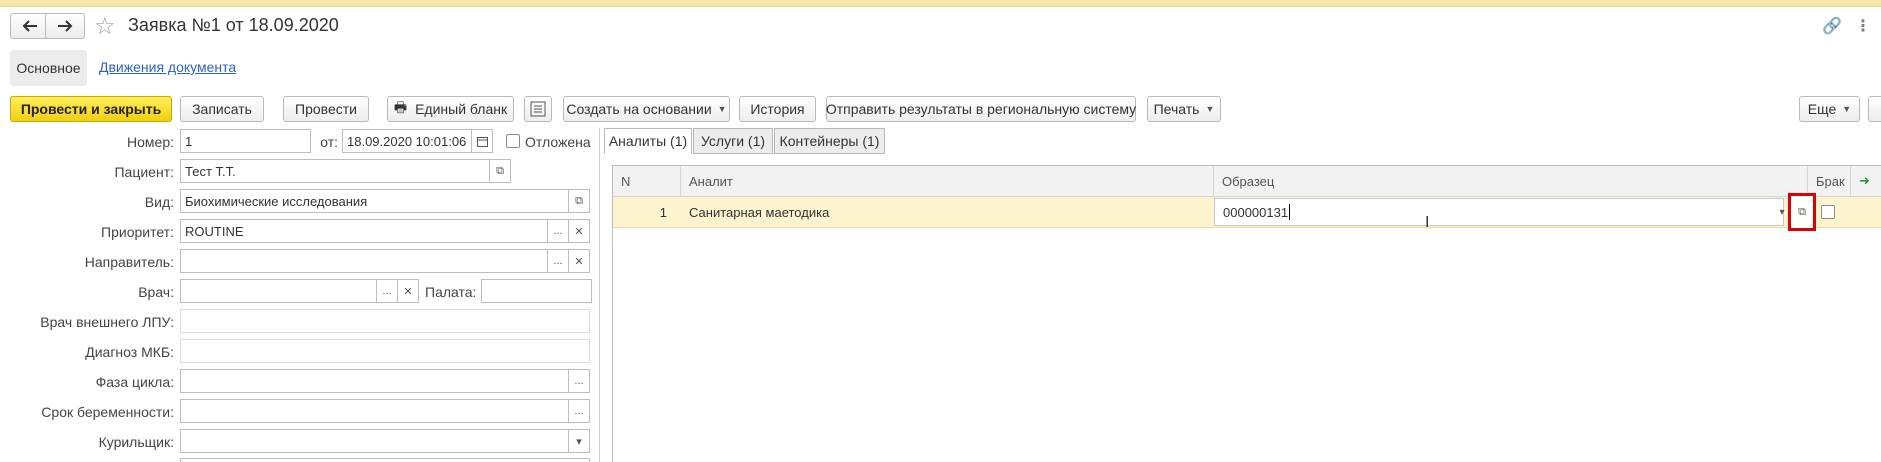 Image resolution: width=1881 pixels, height=462 pixels. What do you see at coordinates (374, 441) in the screenshot?
I see `smoker-input` at bounding box center [374, 441].